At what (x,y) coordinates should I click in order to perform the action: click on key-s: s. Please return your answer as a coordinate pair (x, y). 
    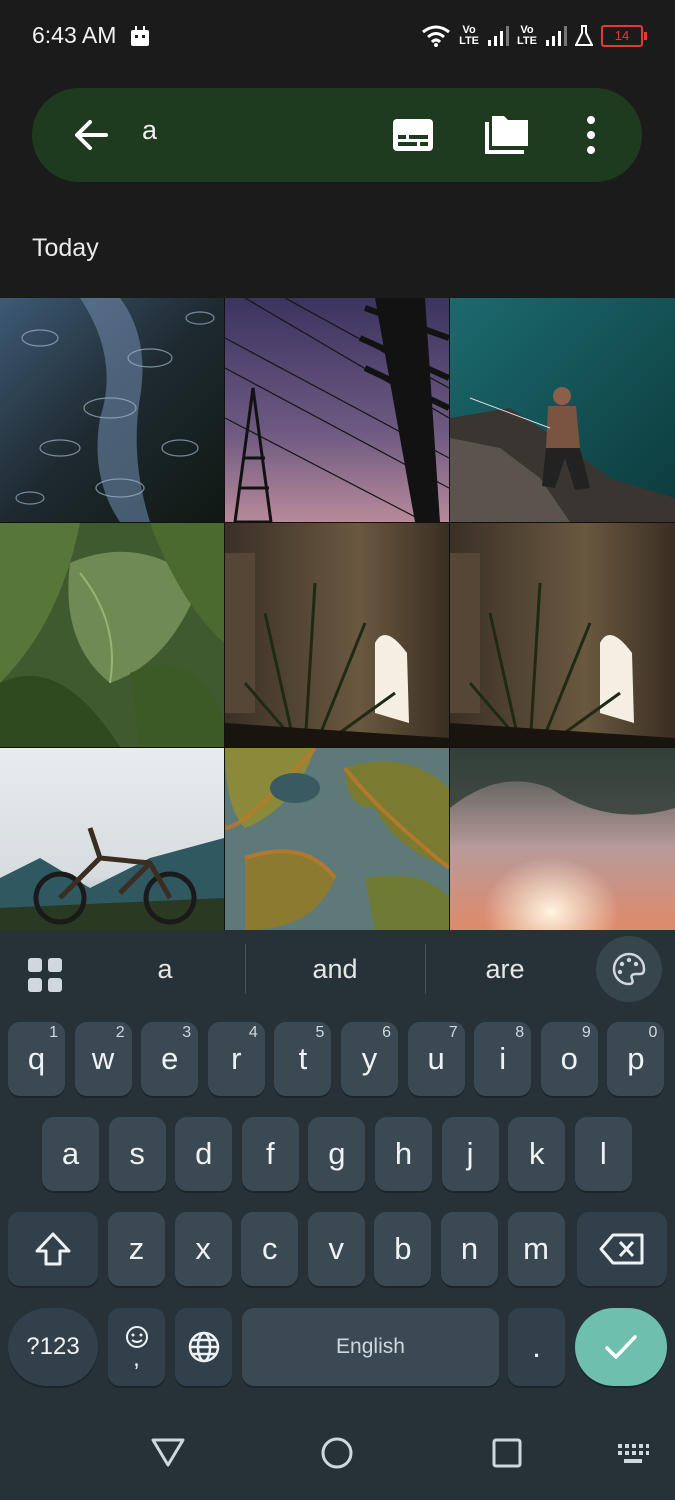
    Looking at the image, I should click on (137, 1154).